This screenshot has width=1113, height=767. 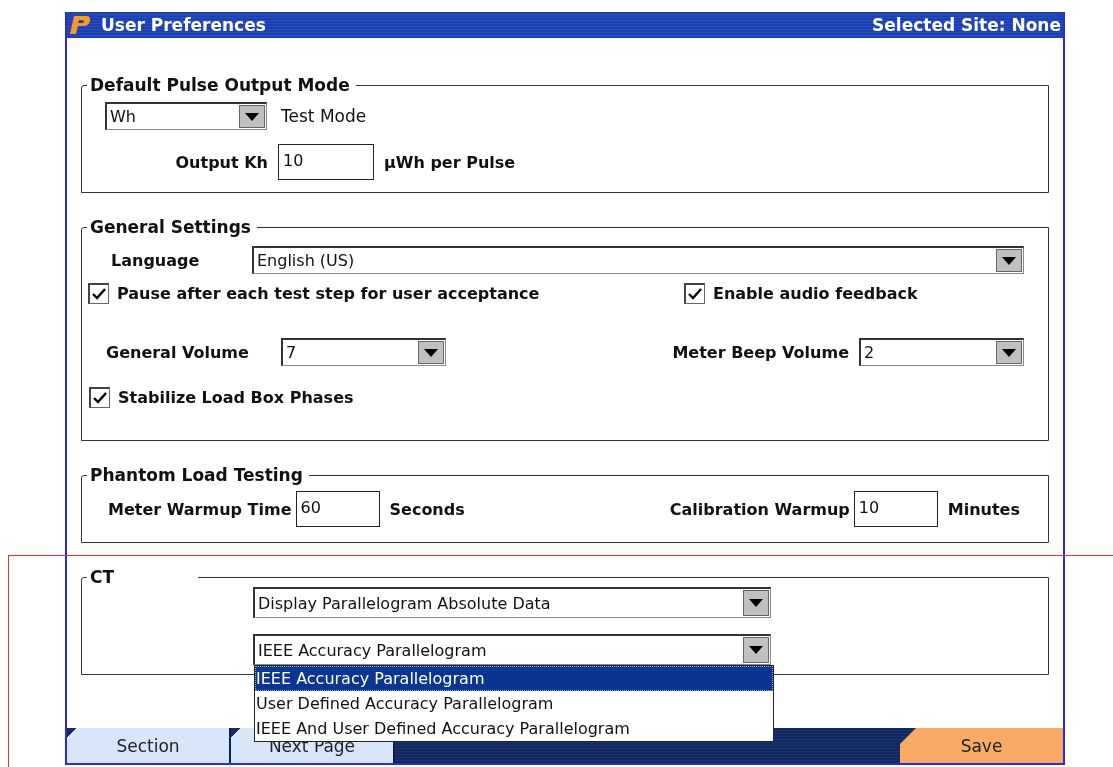 What do you see at coordinates (220, 85) in the screenshot?
I see `group-title: Default Pulse Output Mode` at bounding box center [220, 85].